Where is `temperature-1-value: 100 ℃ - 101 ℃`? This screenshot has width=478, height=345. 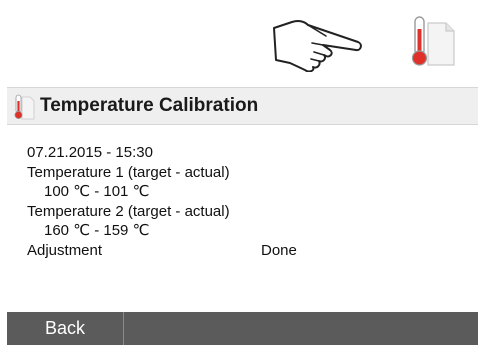
temperature-1-value: 100 ℃ - 101 ℃ is located at coordinates (97, 191).